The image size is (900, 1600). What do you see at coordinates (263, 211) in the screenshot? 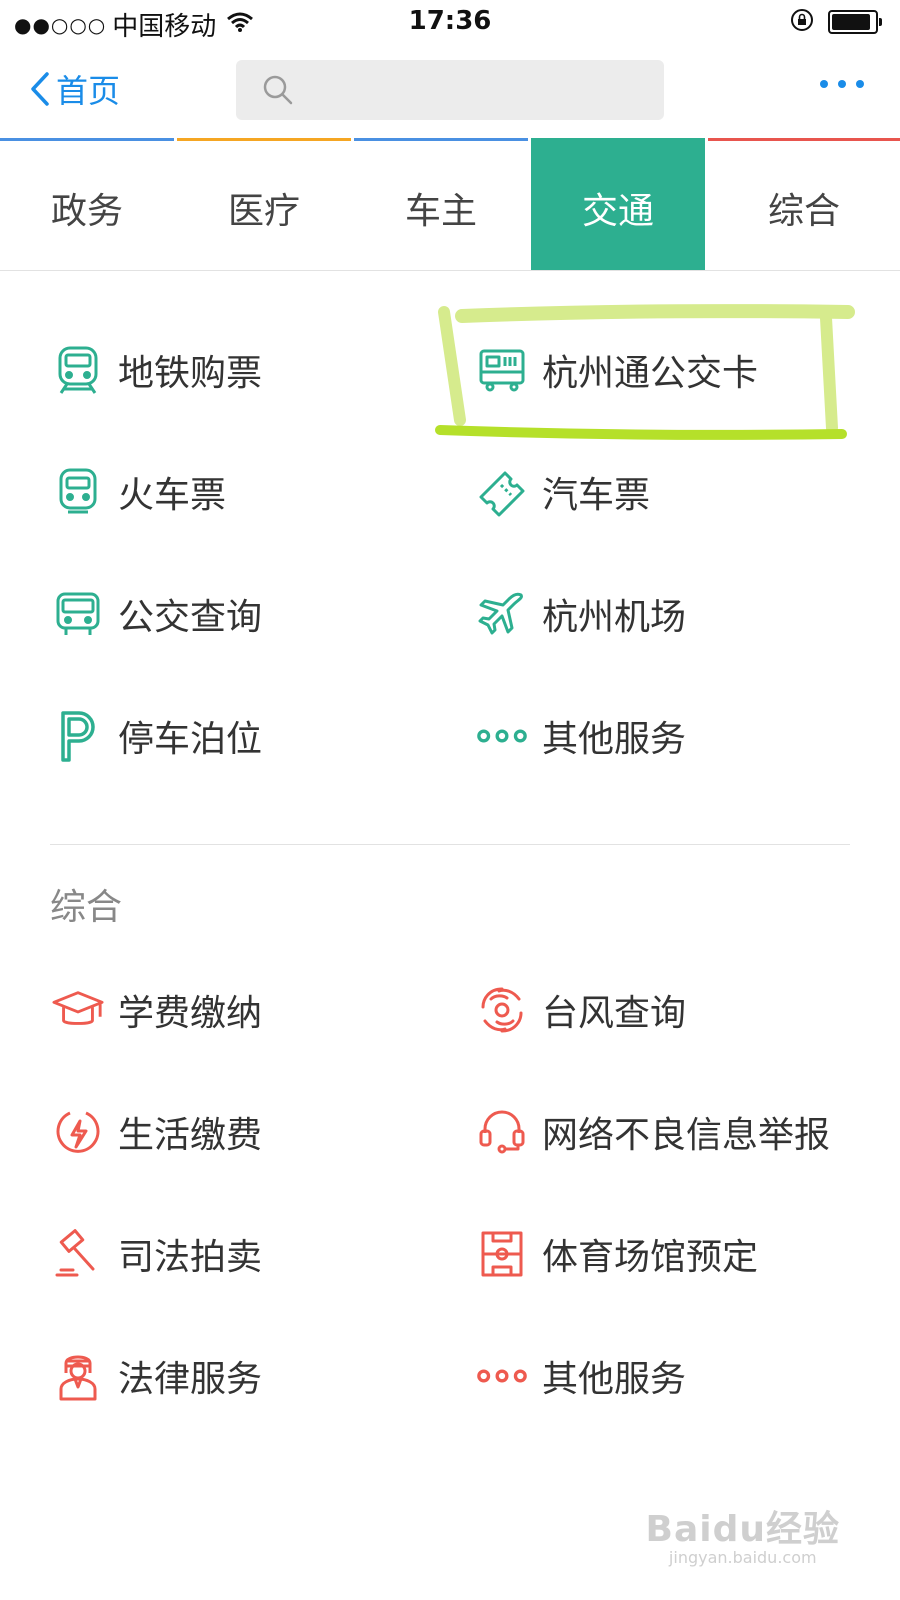
I see `tab-label: 医疗` at bounding box center [263, 211].